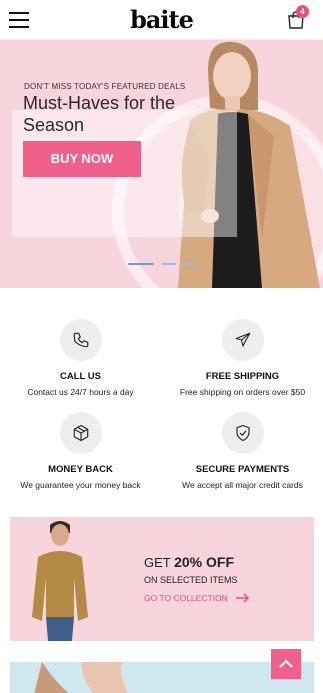 The height and width of the screenshot is (693, 323). I want to click on feature-title: MONEY BACK, so click(80, 469).